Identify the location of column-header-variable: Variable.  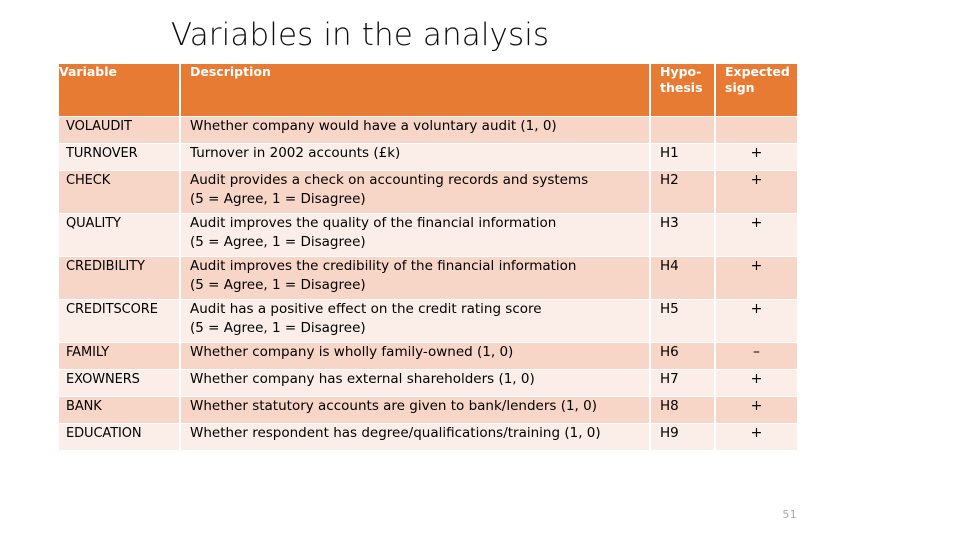
(119, 90).